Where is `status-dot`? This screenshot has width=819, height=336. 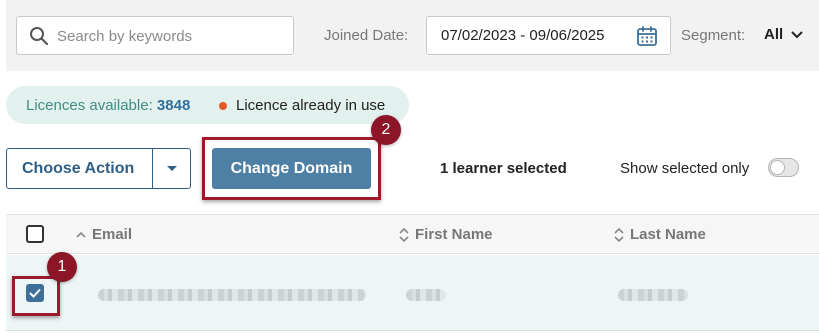
status-dot is located at coordinates (223, 106).